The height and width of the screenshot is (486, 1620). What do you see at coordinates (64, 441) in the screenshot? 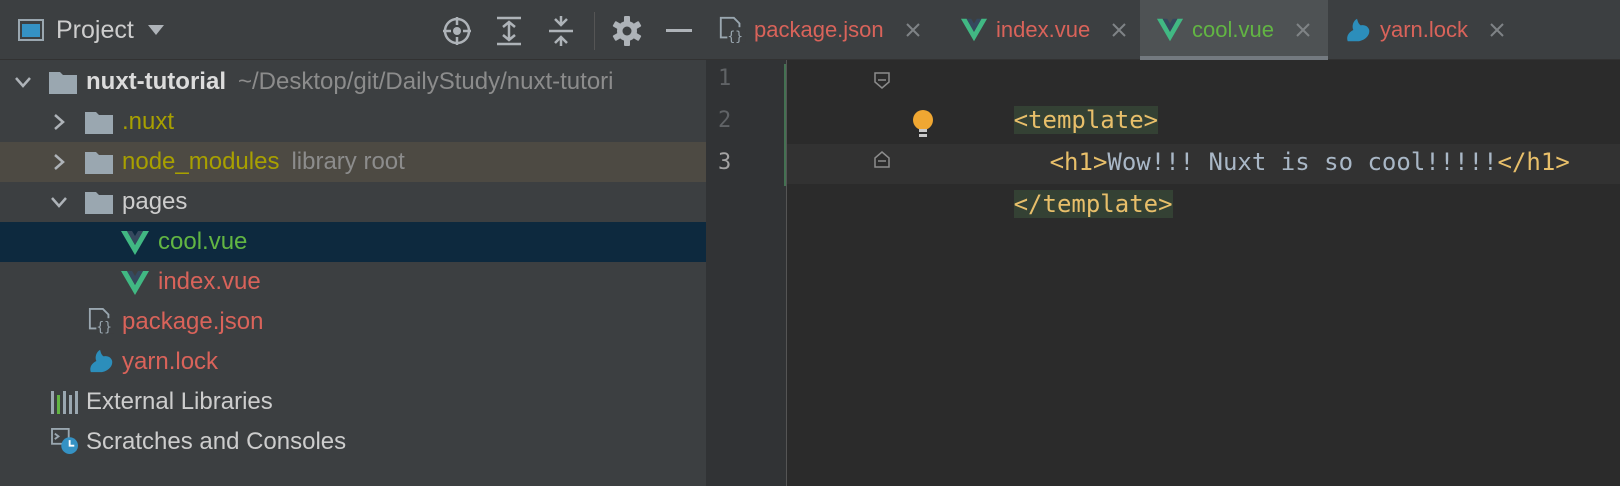
I see `scratches-icon` at bounding box center [64, 441].